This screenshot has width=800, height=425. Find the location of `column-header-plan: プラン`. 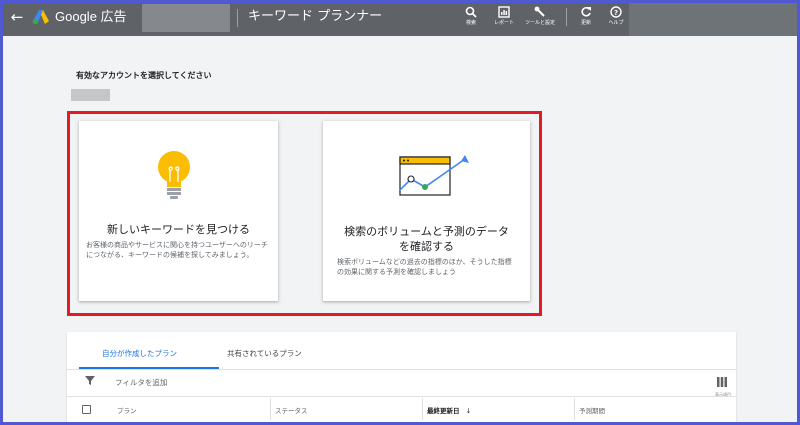

column-header-plan: プラン is located at coordinates (127, 410).